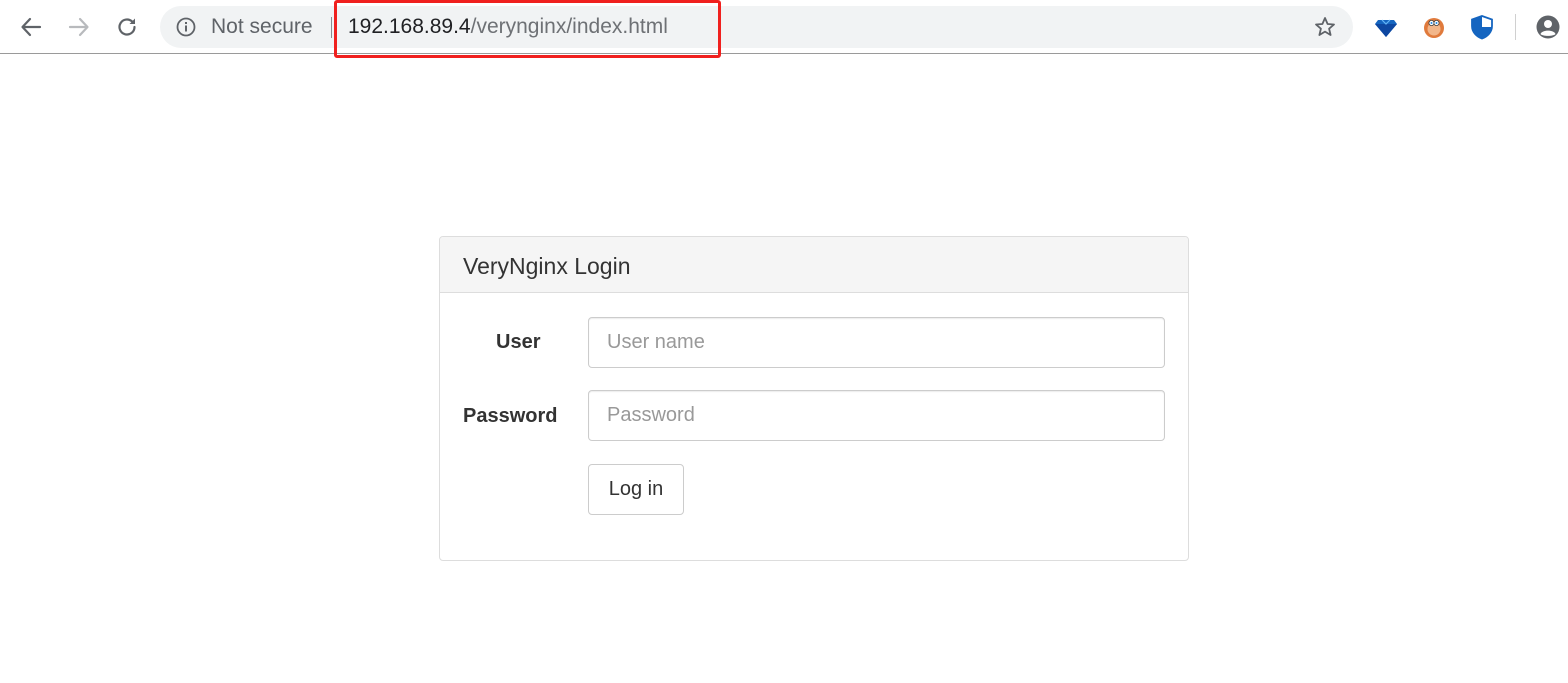  Describe the element at coordinates (1515, 27) in the screenshot. I see `toolbar-divider` at that location.